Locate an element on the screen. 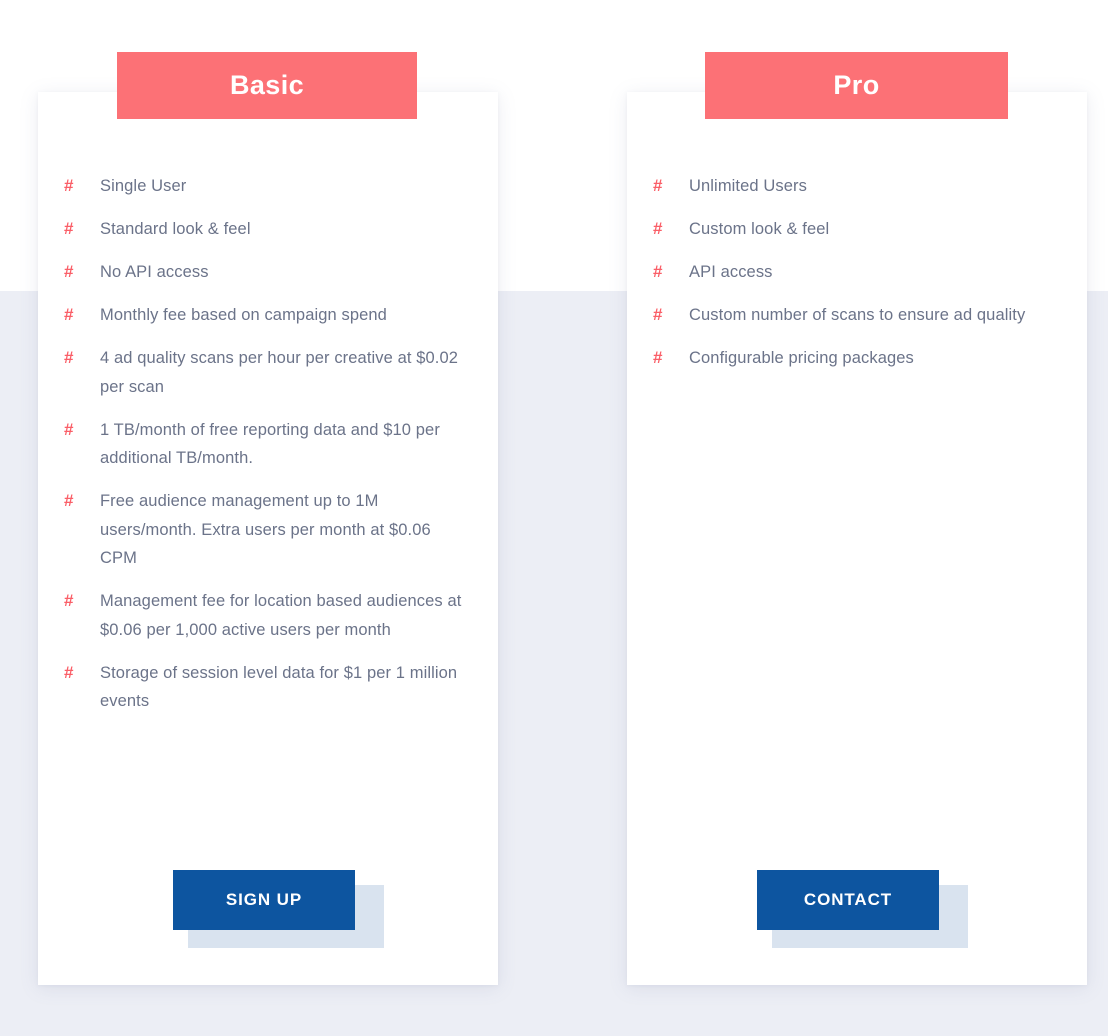 This screenshot has height=1036, width=1108. feature-label: Configurable pricing packages is located at coordinates (801, 358).